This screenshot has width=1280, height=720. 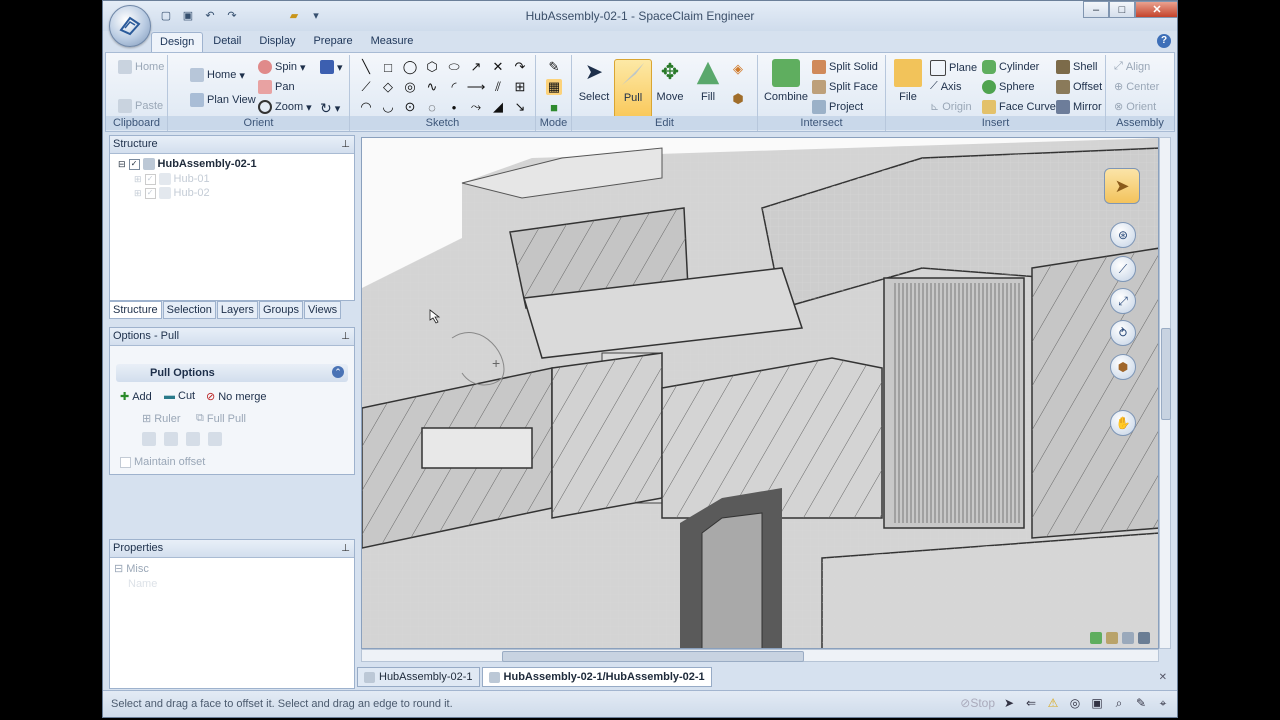 I want to click on render-icon: ▣, so click(x=1097, y=703).